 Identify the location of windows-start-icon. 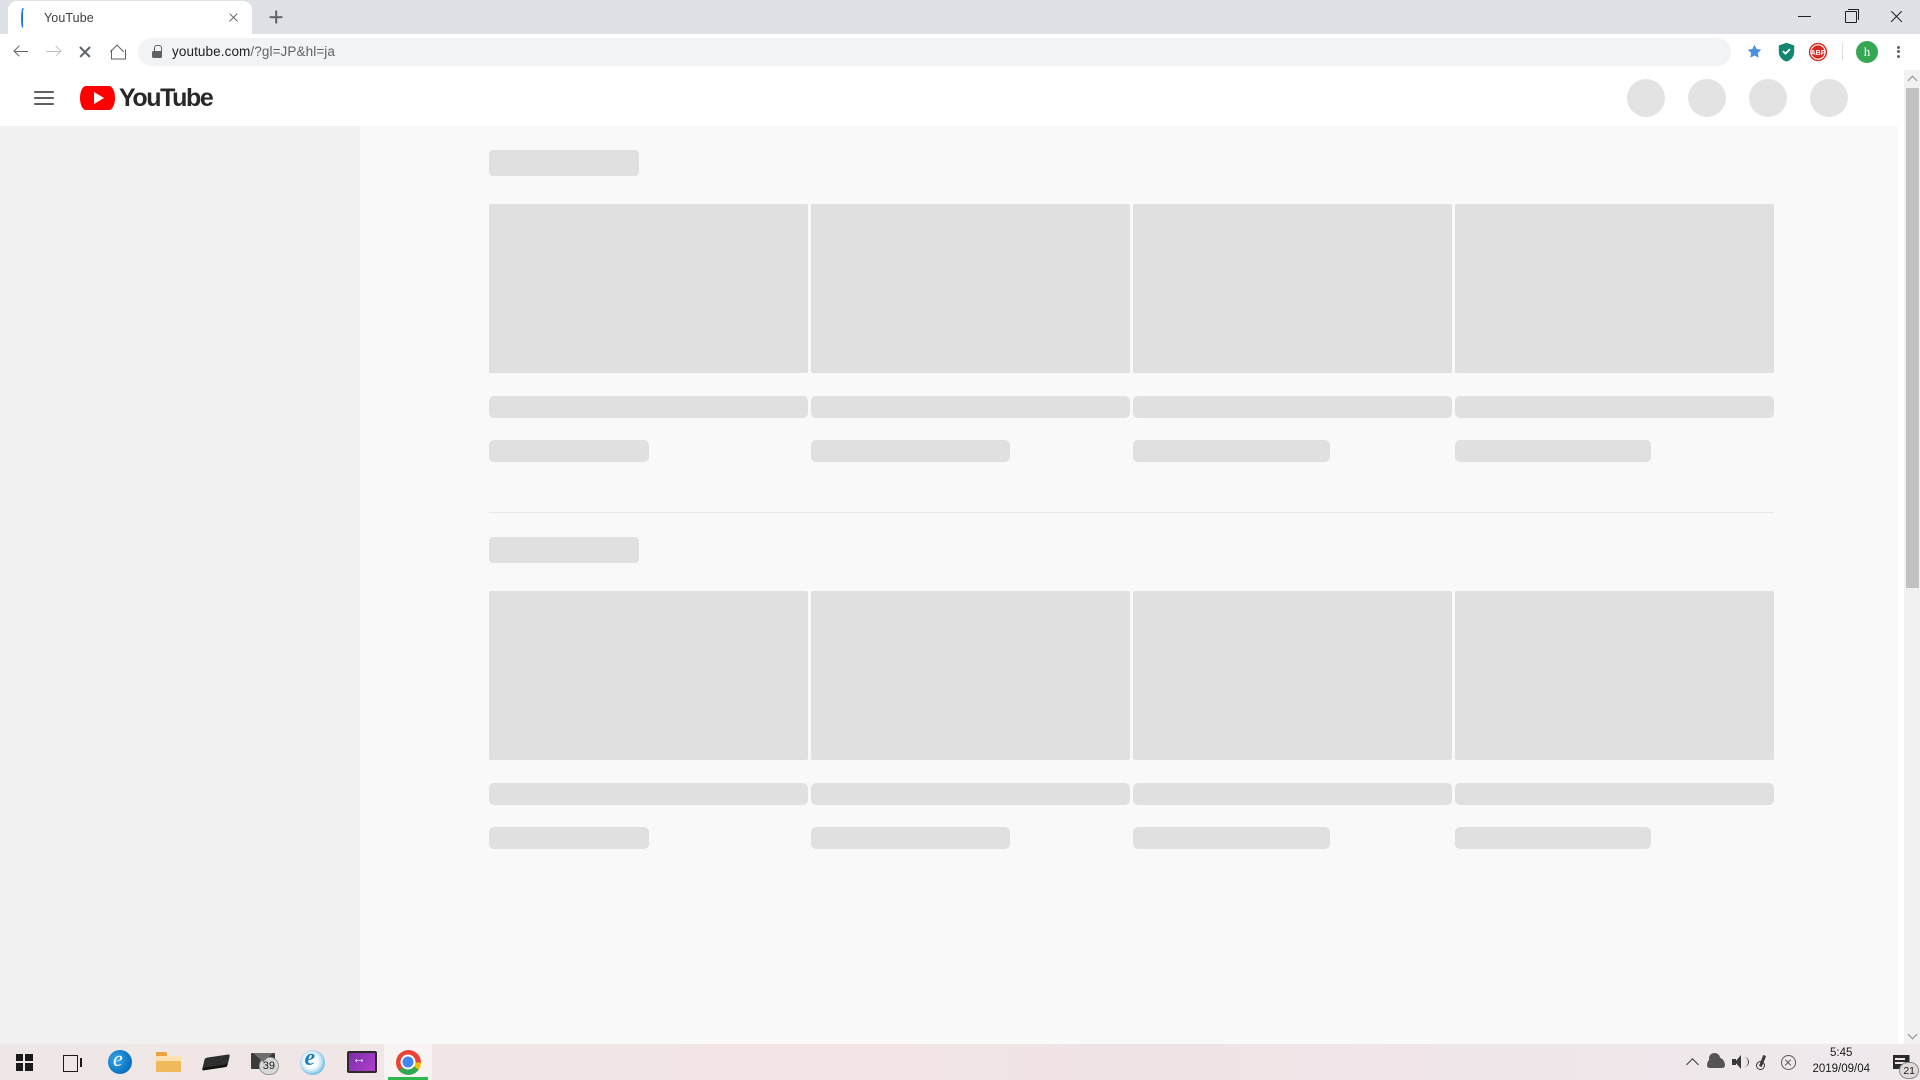
(24, 1062).